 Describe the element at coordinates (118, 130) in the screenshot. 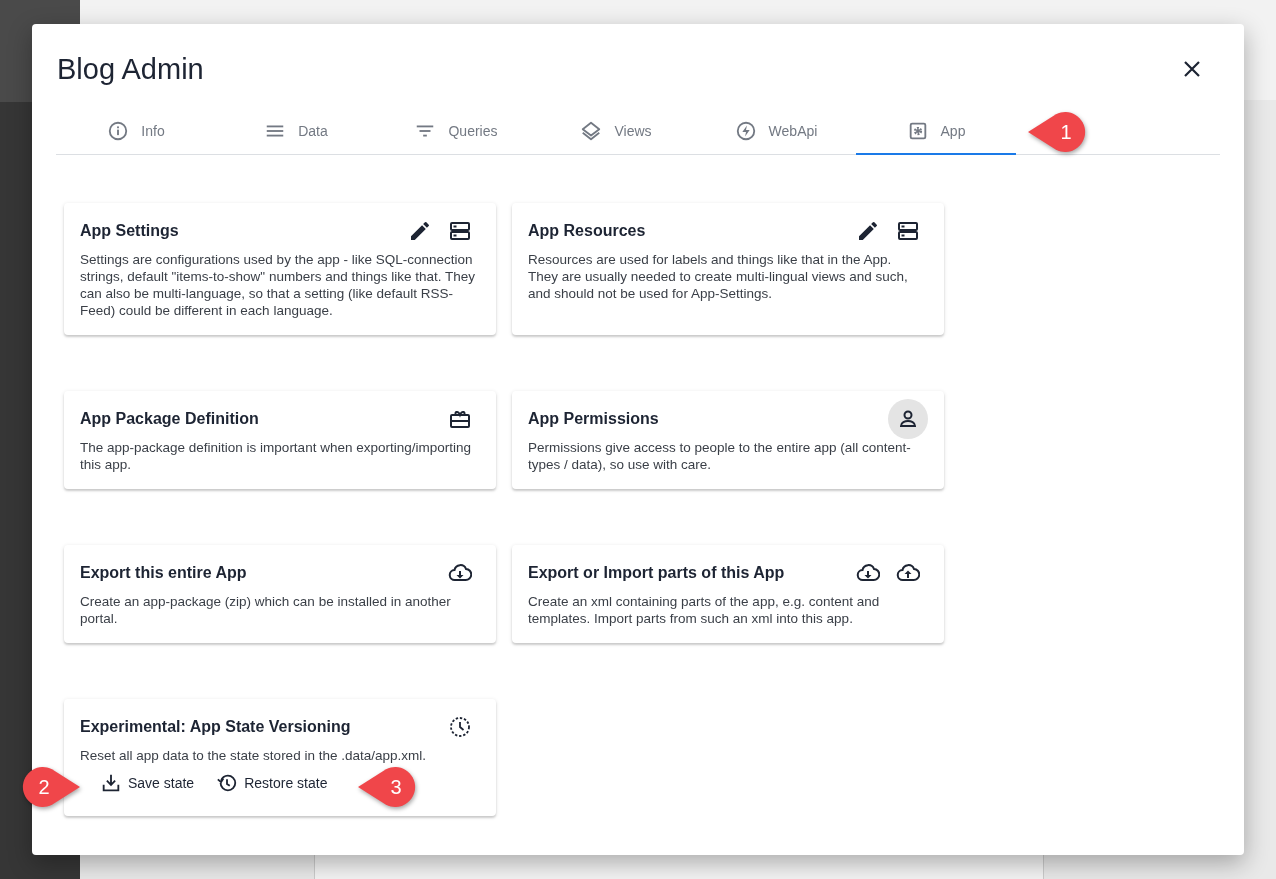

I see `info-icon` at that location.